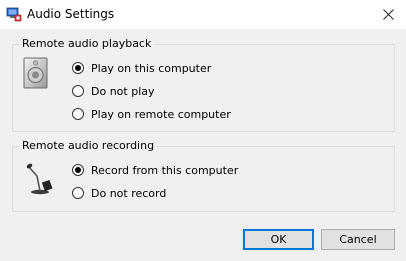 The image size is (406, 261). Describe the element at coordinates (88, 146) in the screenshot. I see `recording-group-label: Remote audio recording` at that location.